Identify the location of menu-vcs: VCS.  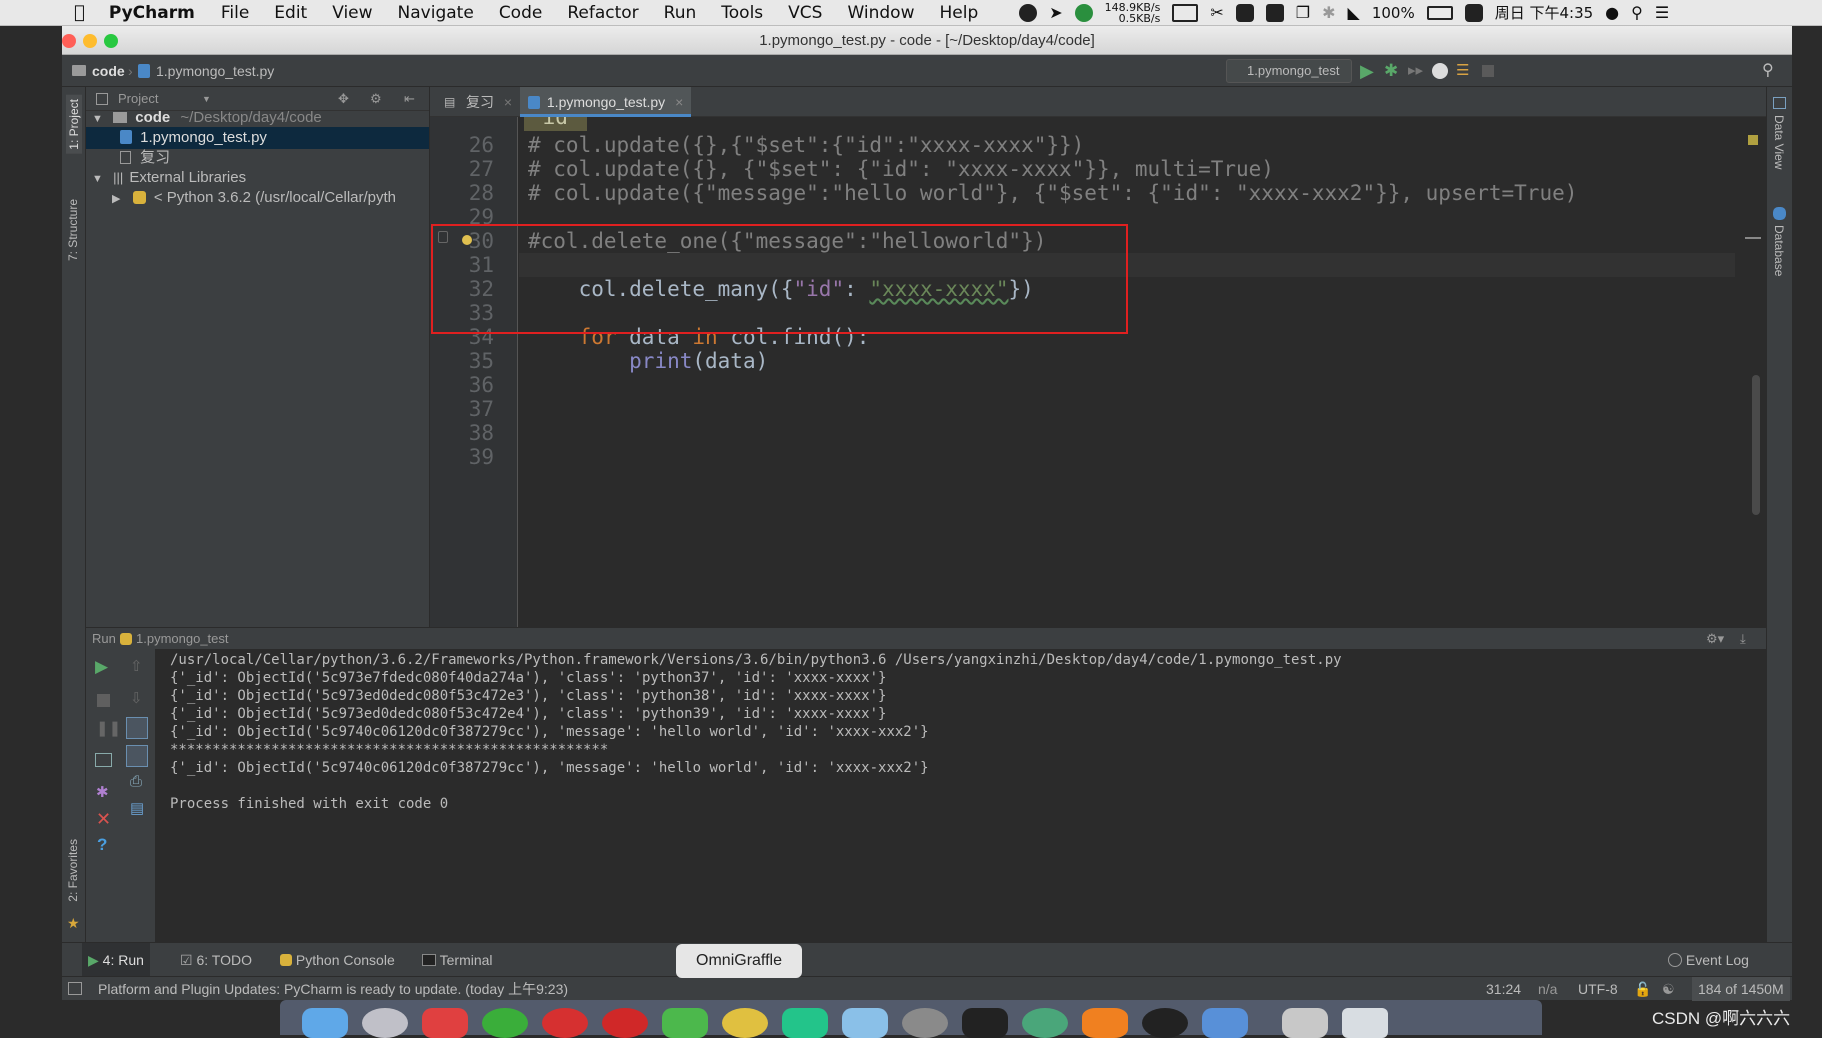
(805, 13).